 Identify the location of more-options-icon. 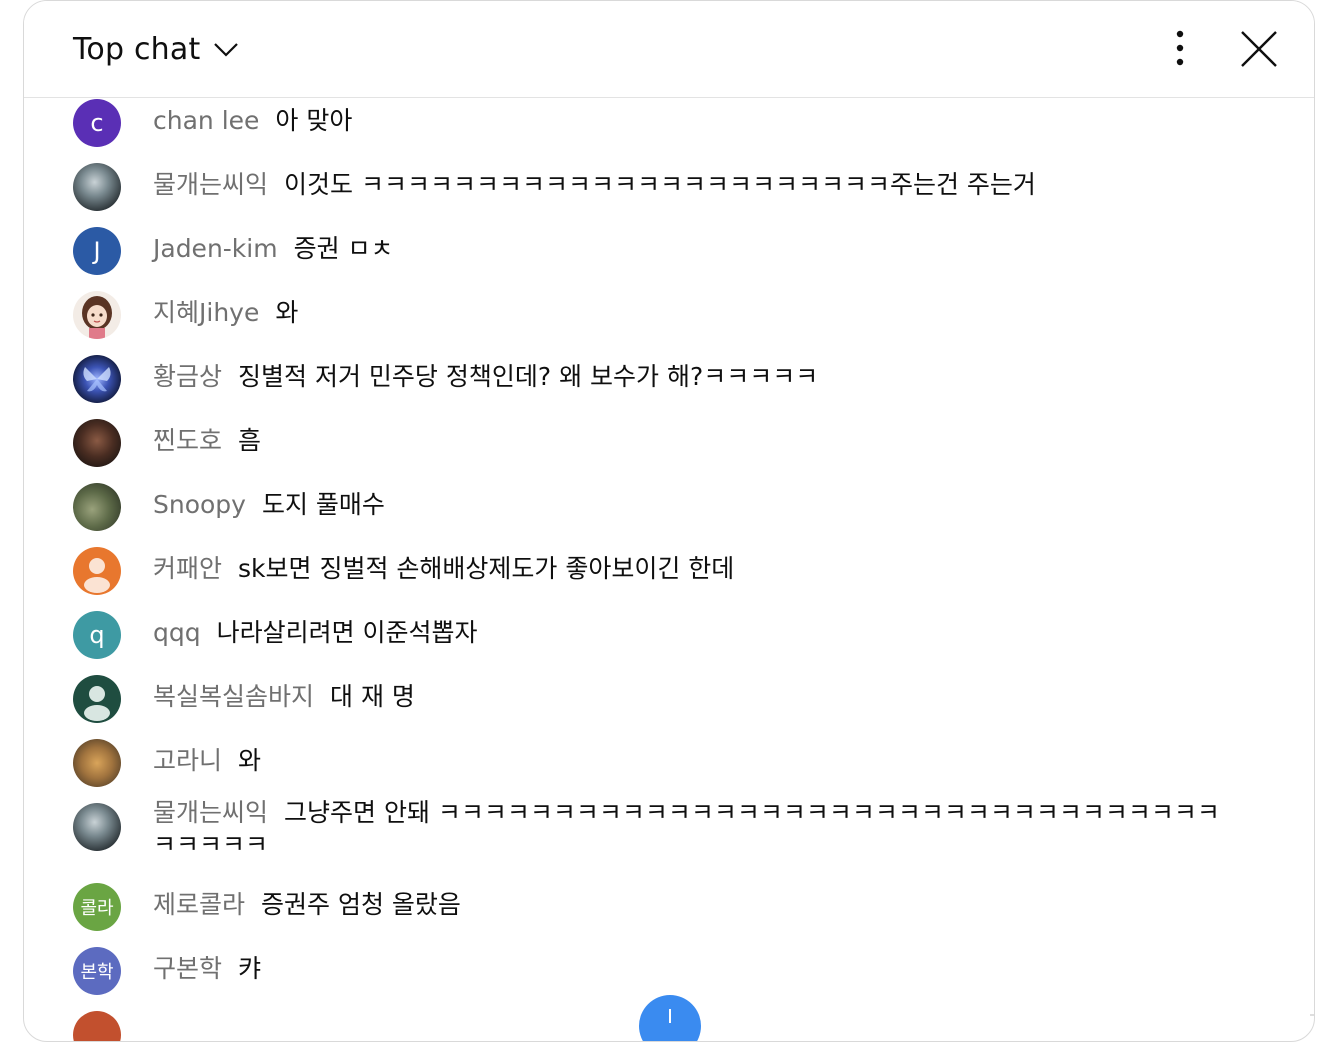
(1180, 49).